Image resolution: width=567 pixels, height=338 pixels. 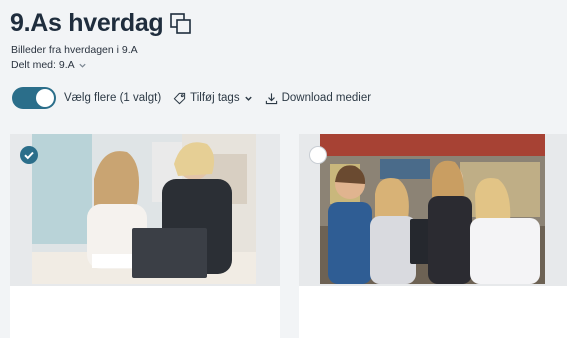 What do you see at coordinates (74, 50) in the screenshot?
I see `album-description: Billeder fra hverdagen i 9.A` at bounding box center [74, 50].